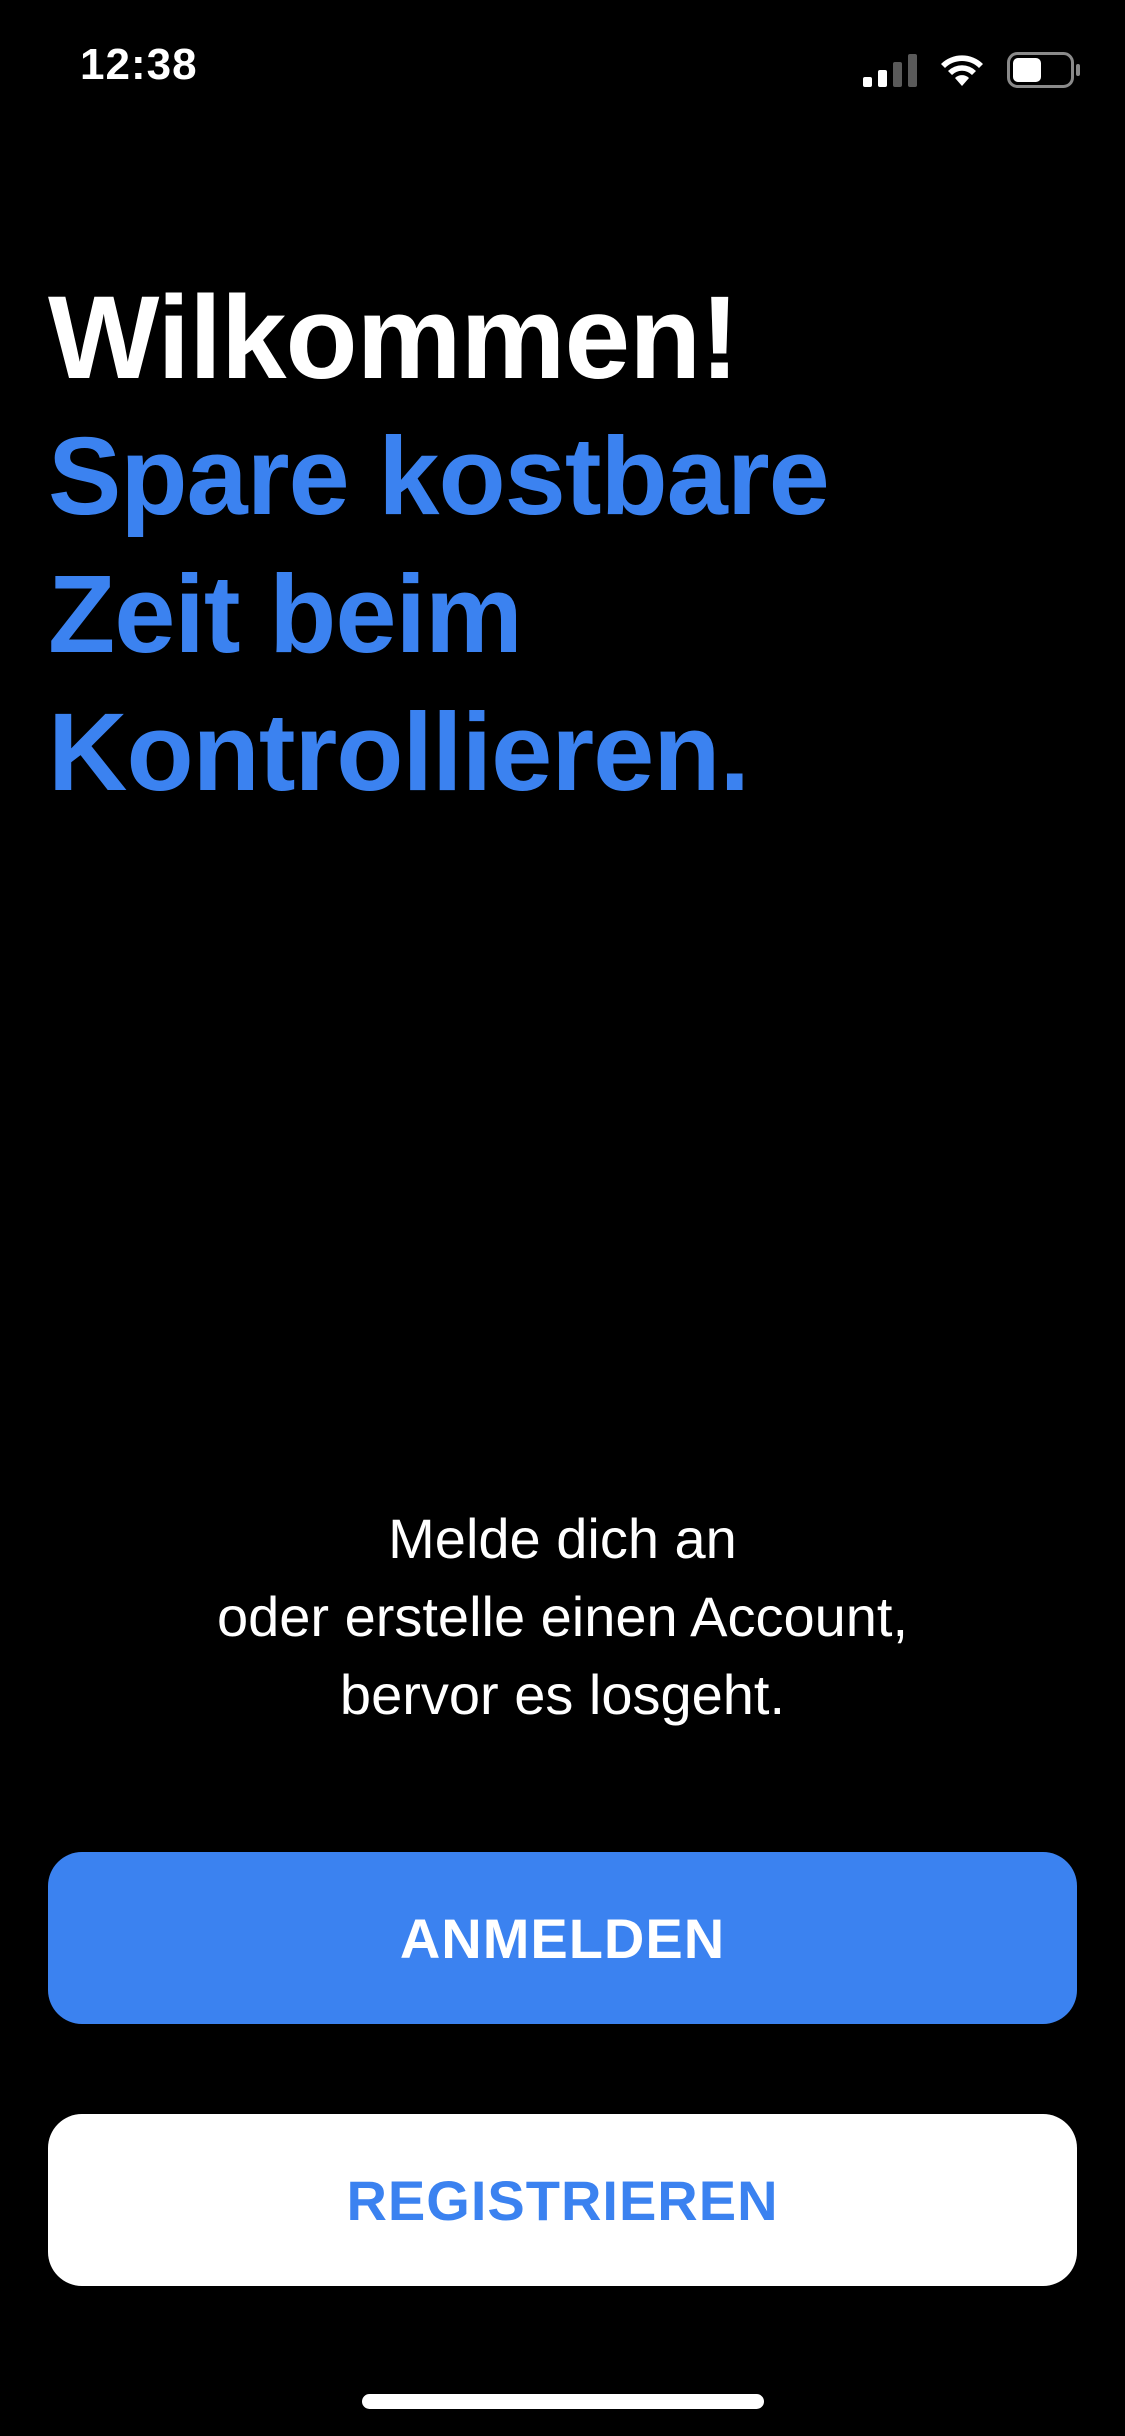  I want to click on tagline-line-3: Kontrollieren., so click(399, 752).